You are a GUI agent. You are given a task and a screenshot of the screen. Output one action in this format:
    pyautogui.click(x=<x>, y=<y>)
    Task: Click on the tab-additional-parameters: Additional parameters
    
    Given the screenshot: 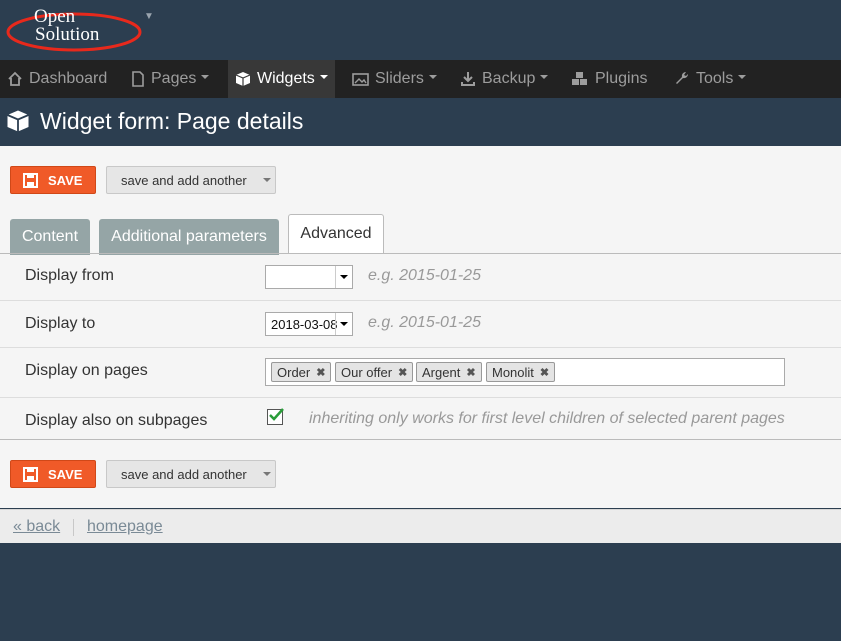 What is the action you would take?
    pyautogui.click(x=189, y=237)
    